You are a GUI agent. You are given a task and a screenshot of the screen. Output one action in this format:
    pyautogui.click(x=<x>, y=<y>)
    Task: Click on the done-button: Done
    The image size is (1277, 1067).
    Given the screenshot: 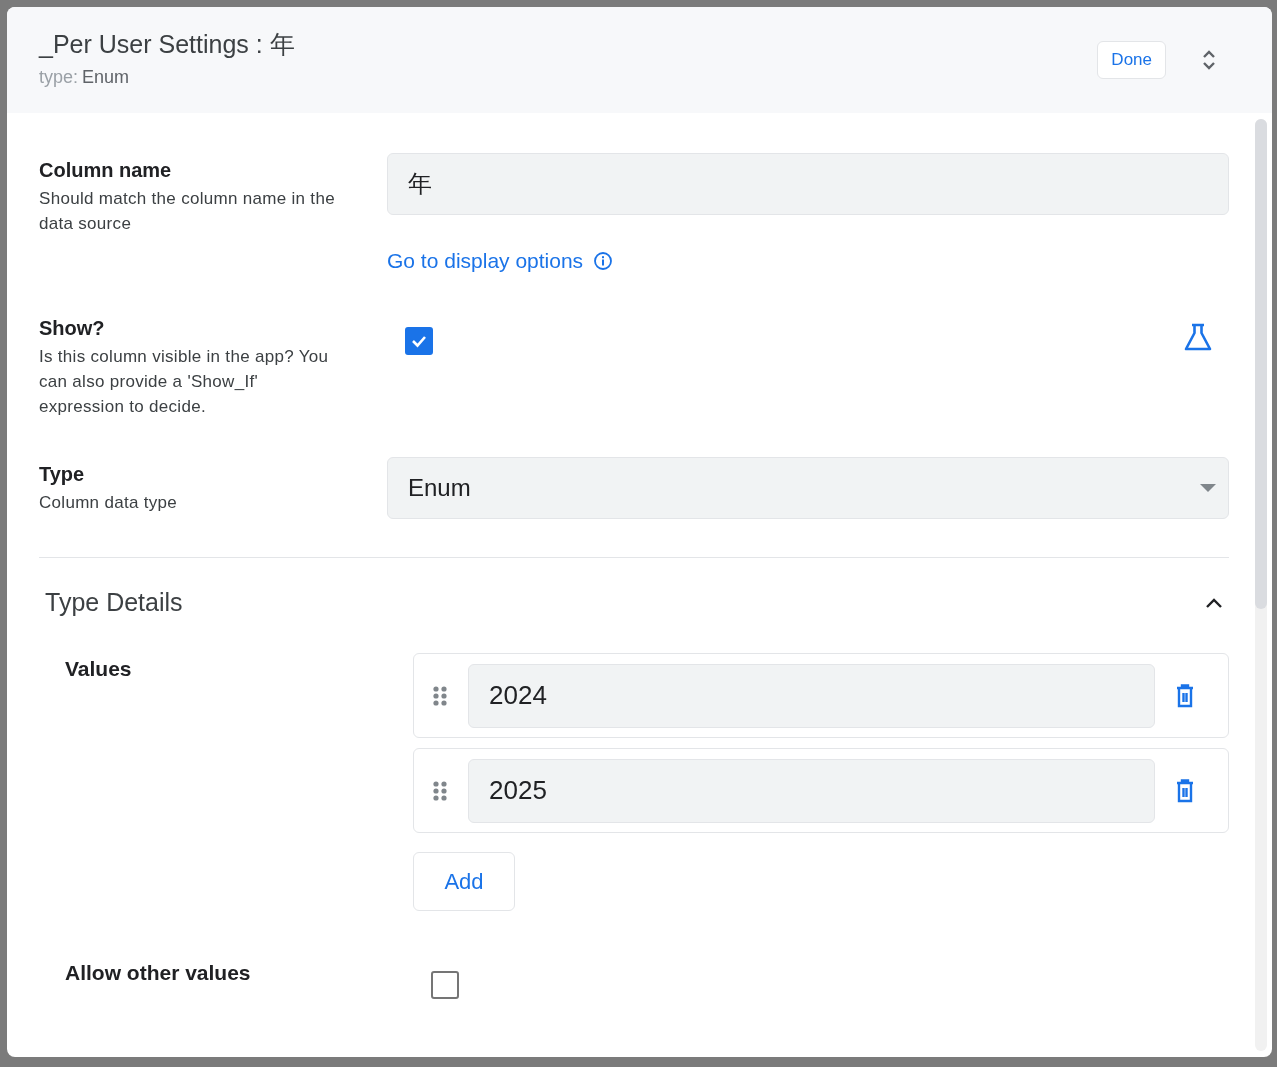 What is the action you would take?
    pyautogui.click(x=1131, y=60)
    